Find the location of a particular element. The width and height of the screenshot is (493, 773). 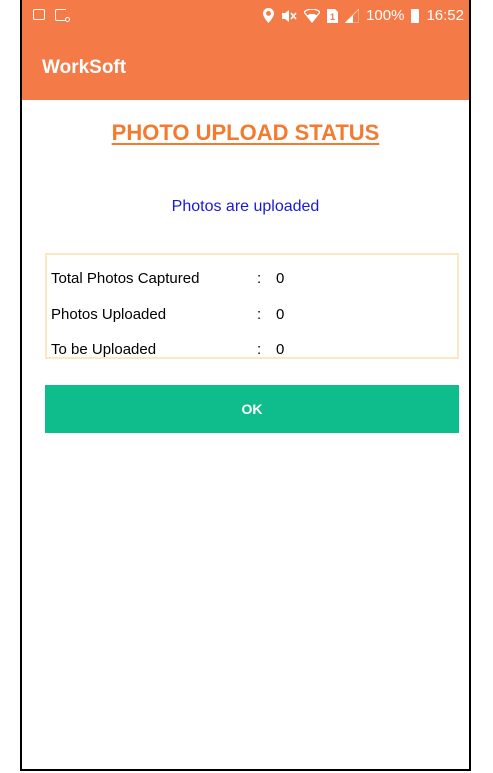

app-bar: WorkSoft is located at coordinates (245, 67).